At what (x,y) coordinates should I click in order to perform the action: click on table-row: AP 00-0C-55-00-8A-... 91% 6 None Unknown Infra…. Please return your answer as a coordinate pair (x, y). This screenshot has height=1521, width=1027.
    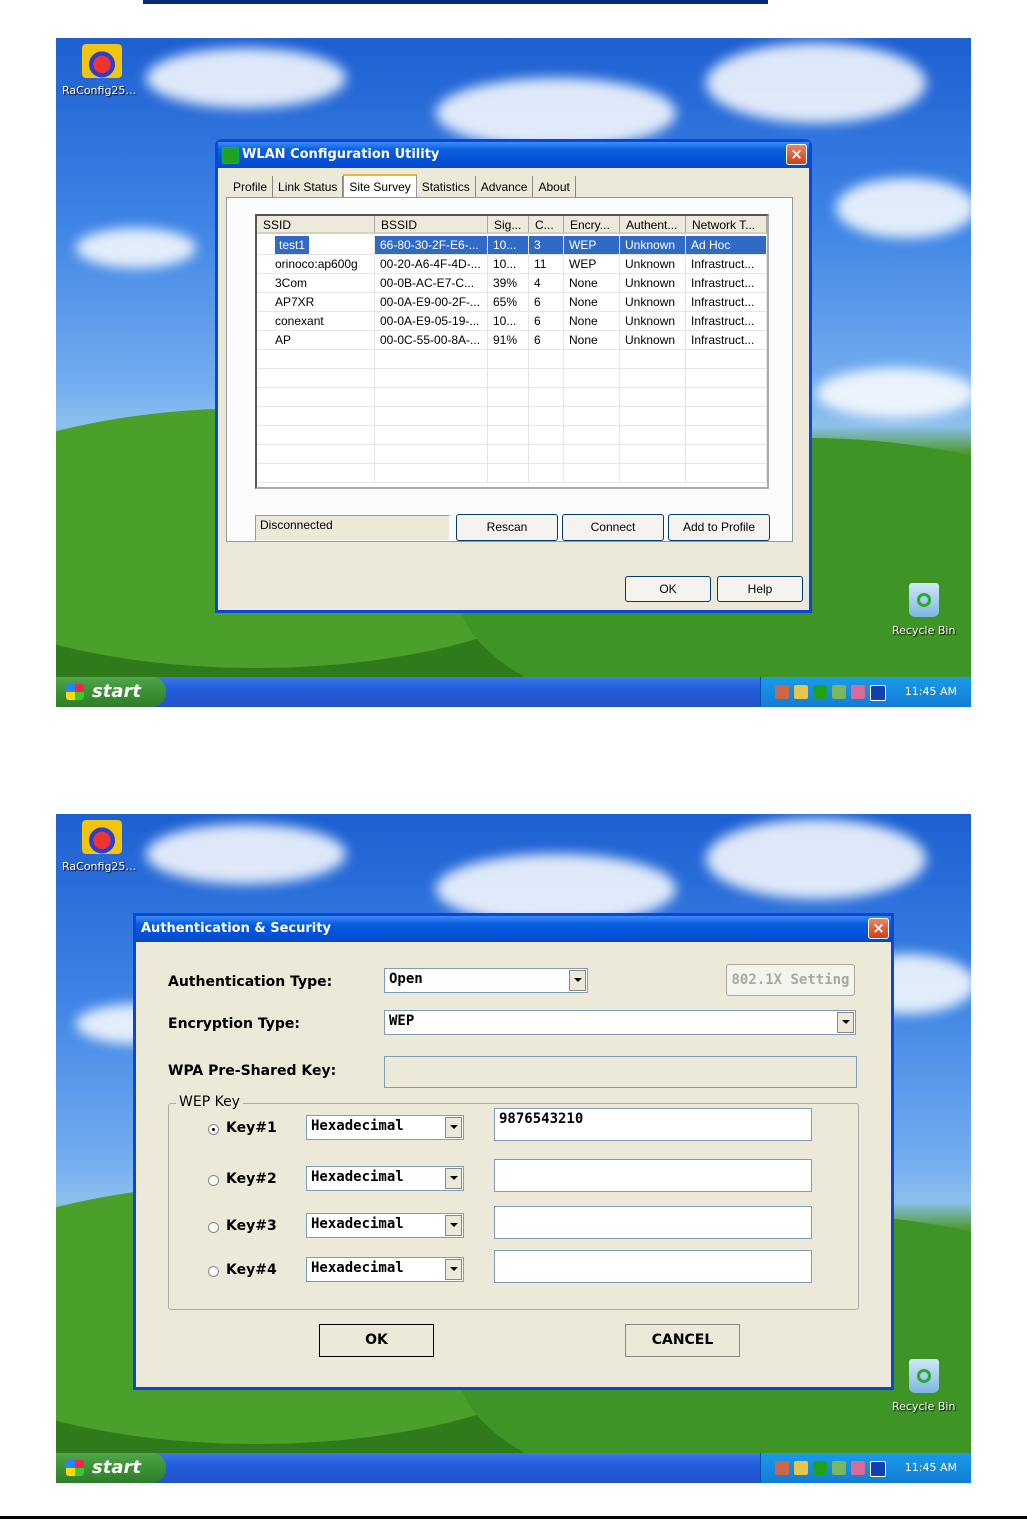
    Looking at the image, I should click on (512, 340).